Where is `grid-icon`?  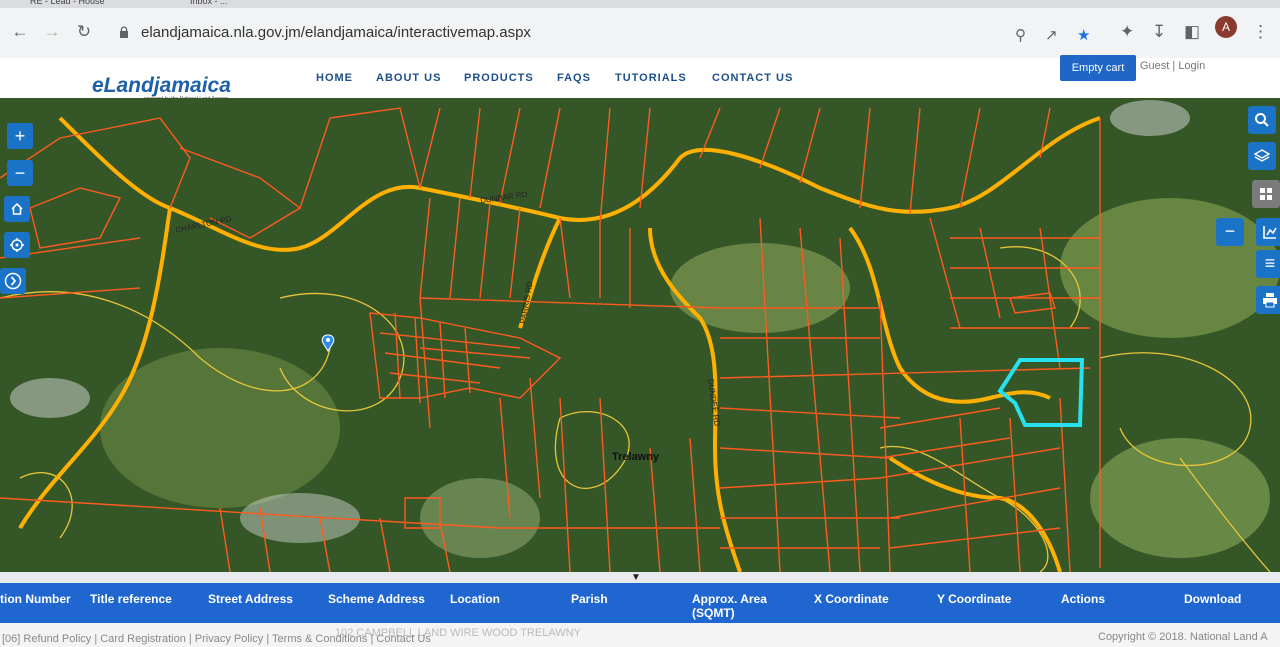
grid-icon is located at coordinates (1266, 194).